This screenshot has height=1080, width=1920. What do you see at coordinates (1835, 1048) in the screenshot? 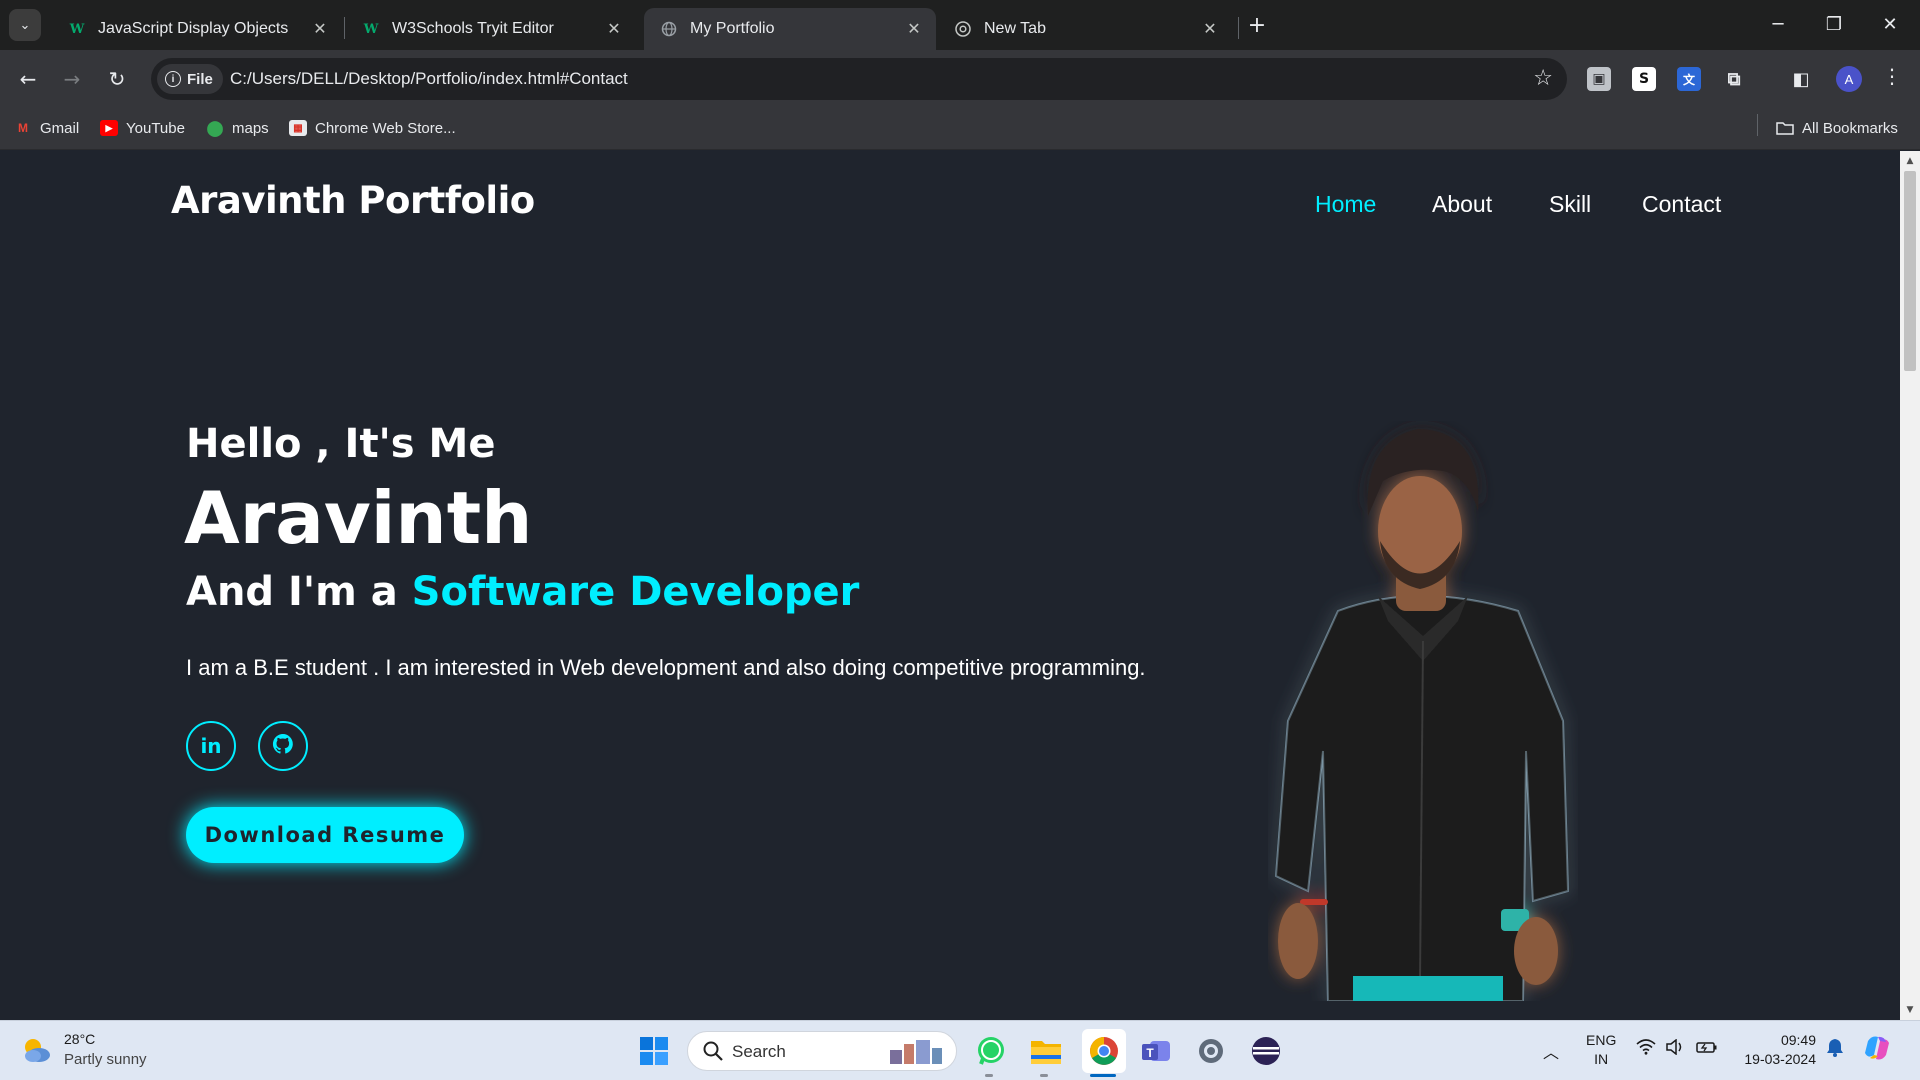
I see `notification-bell-icon` at bounding box center [1835, 1048].